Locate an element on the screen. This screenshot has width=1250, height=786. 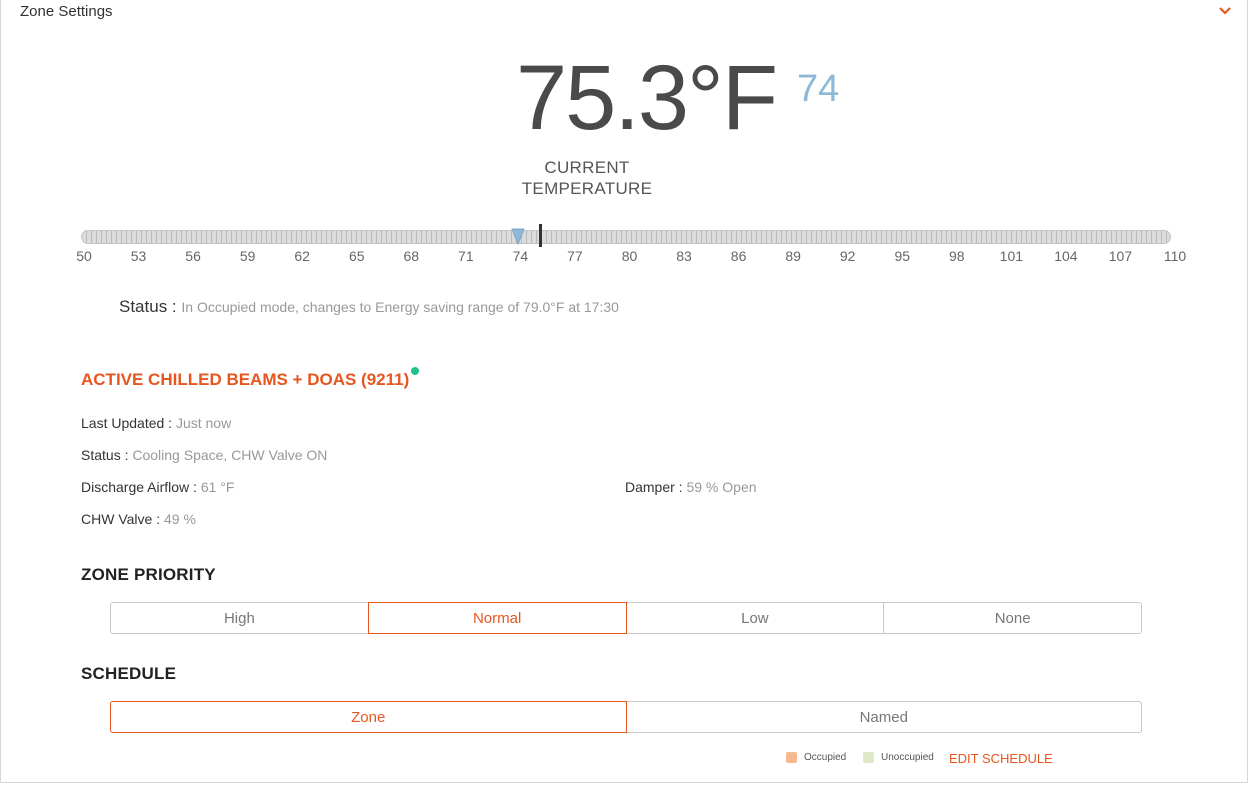
discharge-airflow-value: 61 °F is located at coordinates (217, 487).